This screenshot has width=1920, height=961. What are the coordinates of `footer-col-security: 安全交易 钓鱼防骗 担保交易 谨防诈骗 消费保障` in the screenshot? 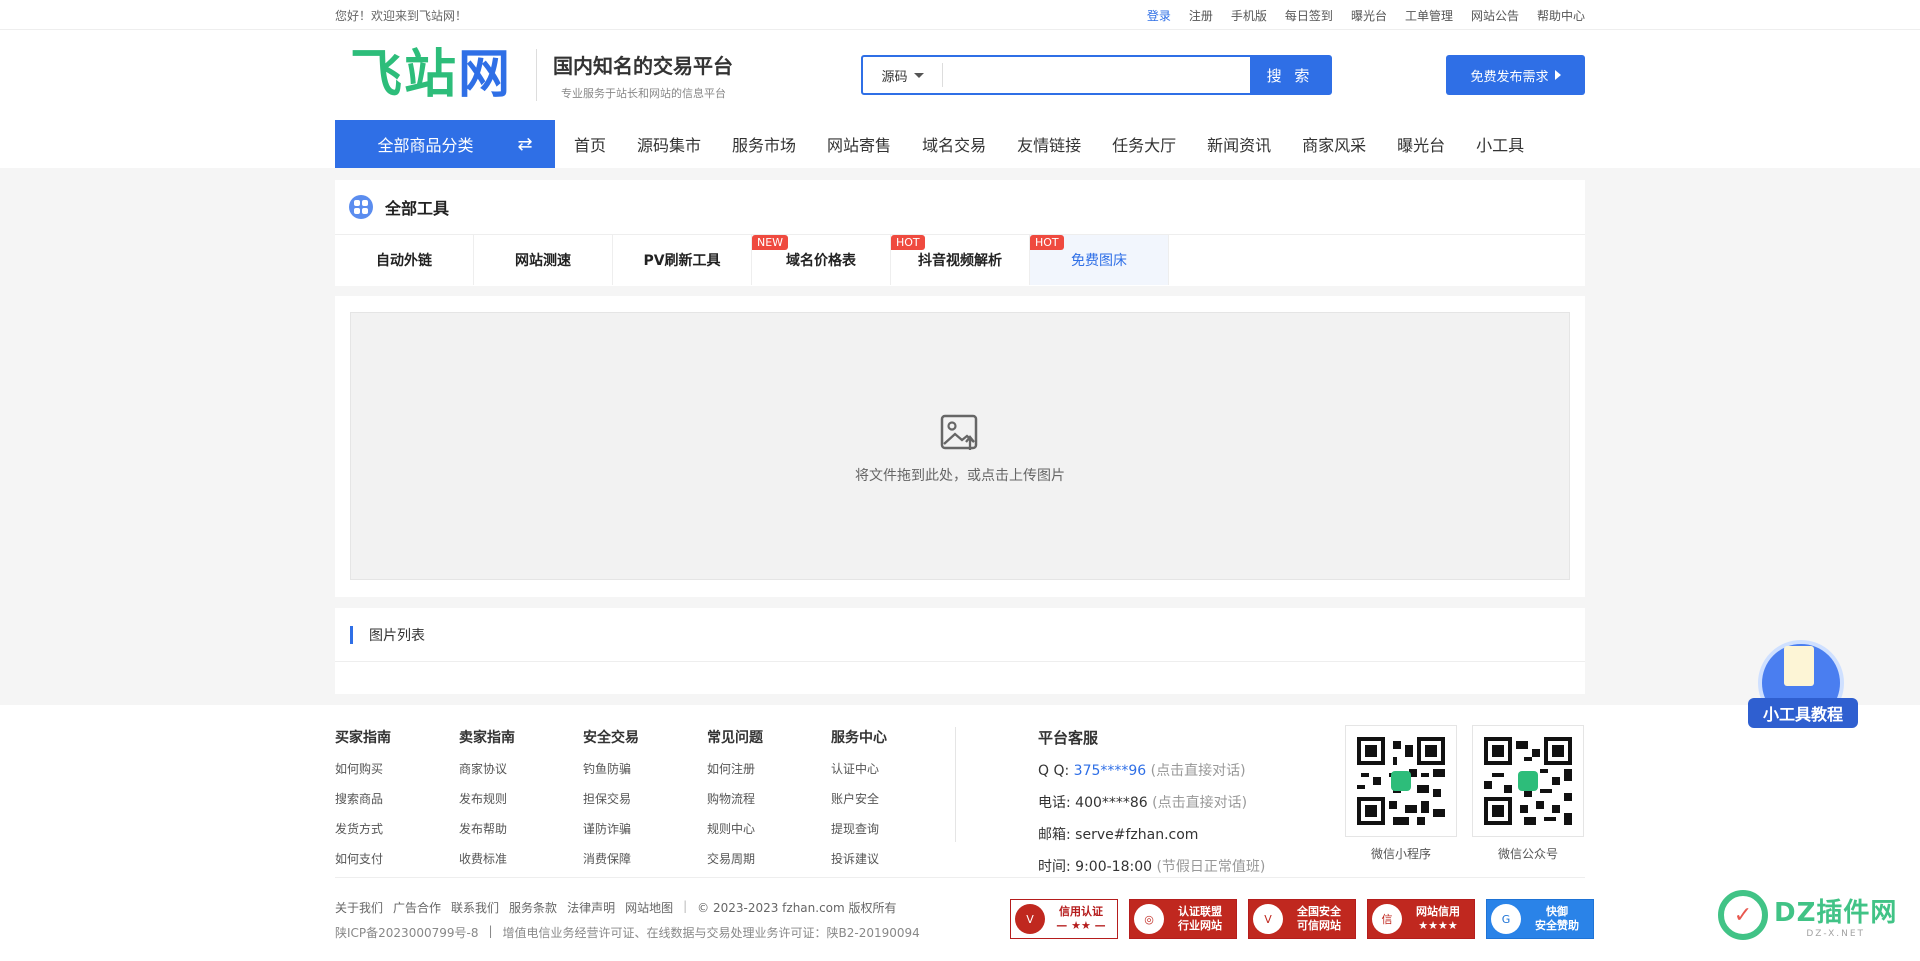 It's located at (645, 803).